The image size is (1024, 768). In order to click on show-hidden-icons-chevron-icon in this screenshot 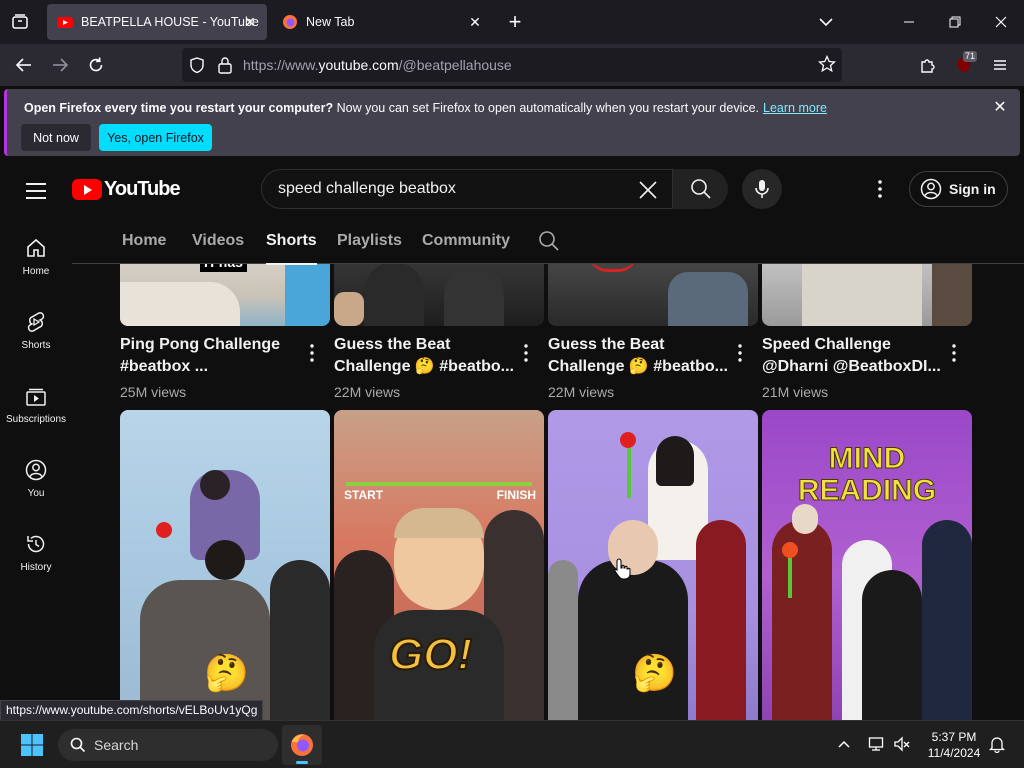, I will do `click(844, 745)`.